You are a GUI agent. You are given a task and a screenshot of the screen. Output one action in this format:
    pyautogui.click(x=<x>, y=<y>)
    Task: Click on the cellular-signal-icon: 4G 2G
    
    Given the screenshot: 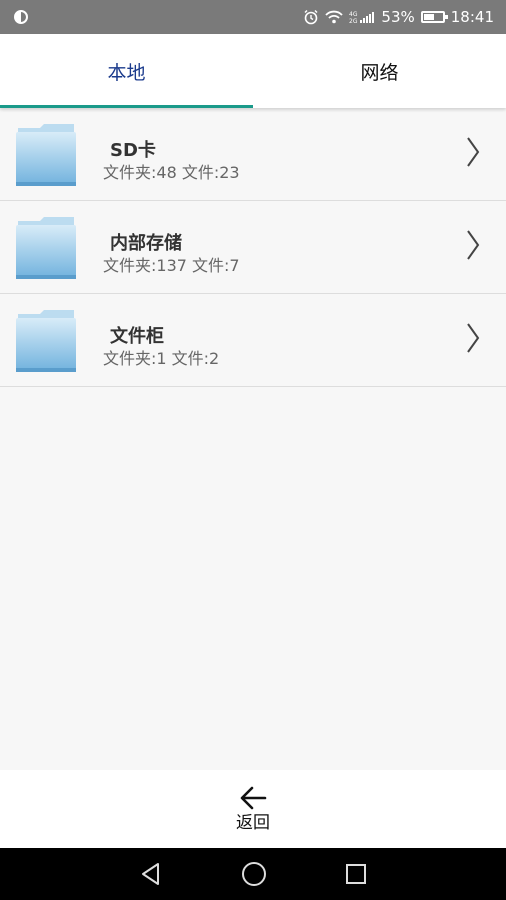 What is the action you would take?
    pyautogui.click(x=362, y=17)
    